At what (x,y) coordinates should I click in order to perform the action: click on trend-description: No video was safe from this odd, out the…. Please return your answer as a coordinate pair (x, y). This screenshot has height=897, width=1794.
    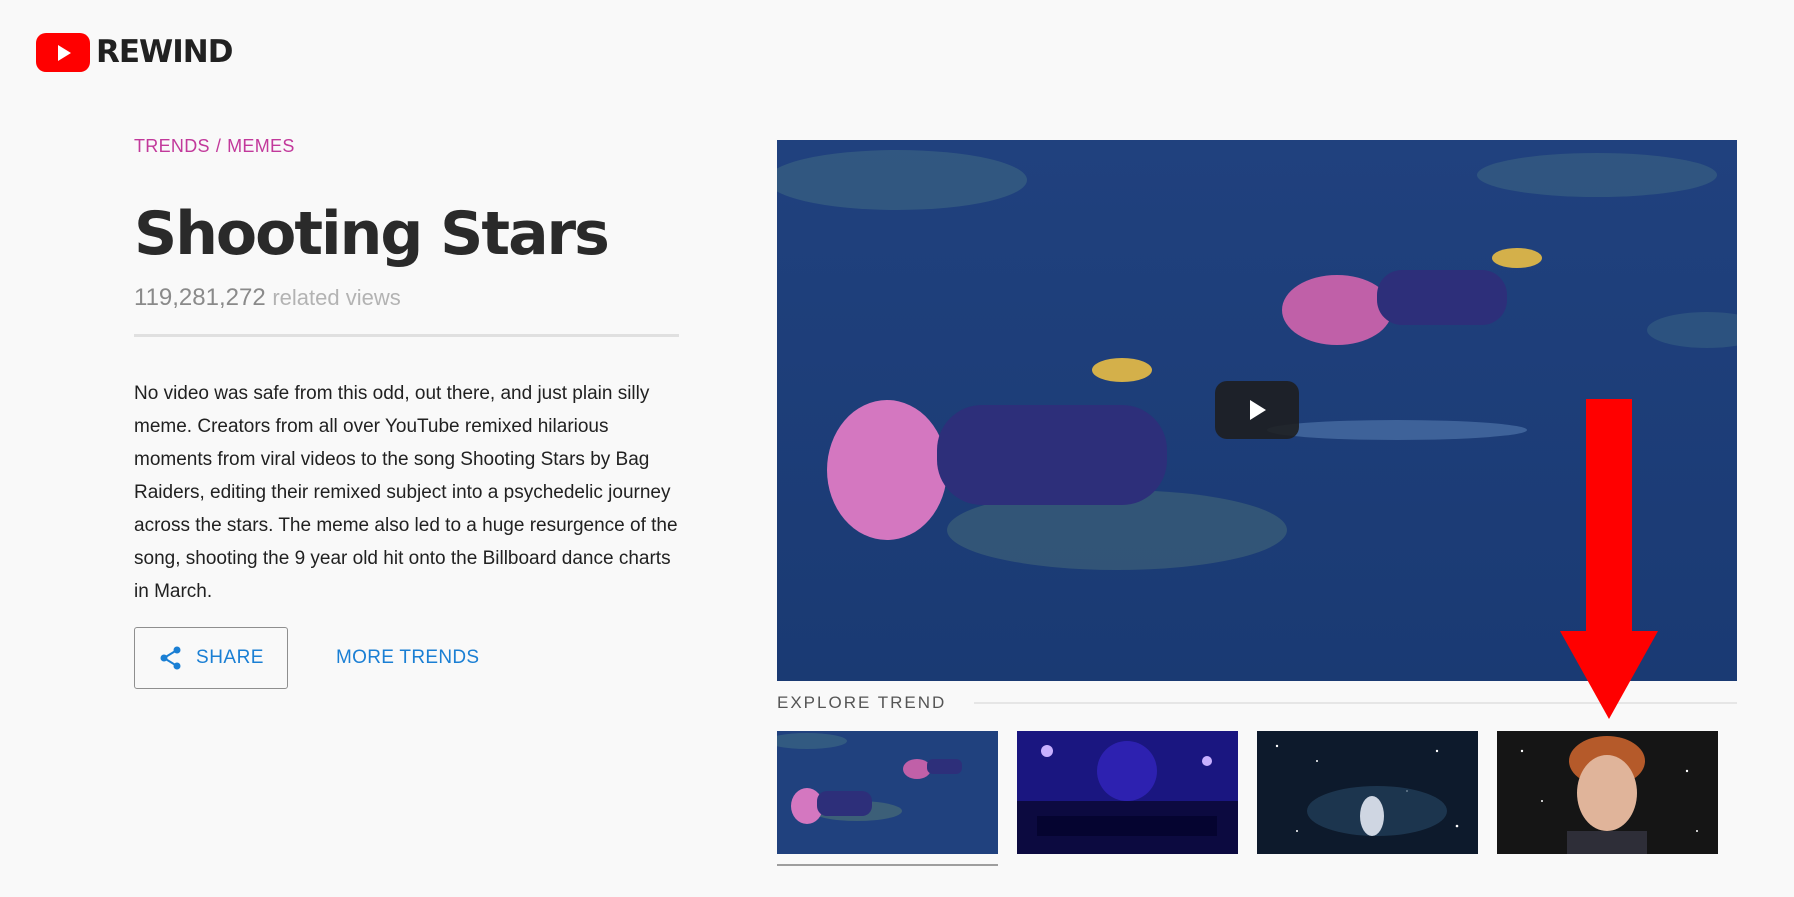
    Looking at the image, I should click on (406, 492).